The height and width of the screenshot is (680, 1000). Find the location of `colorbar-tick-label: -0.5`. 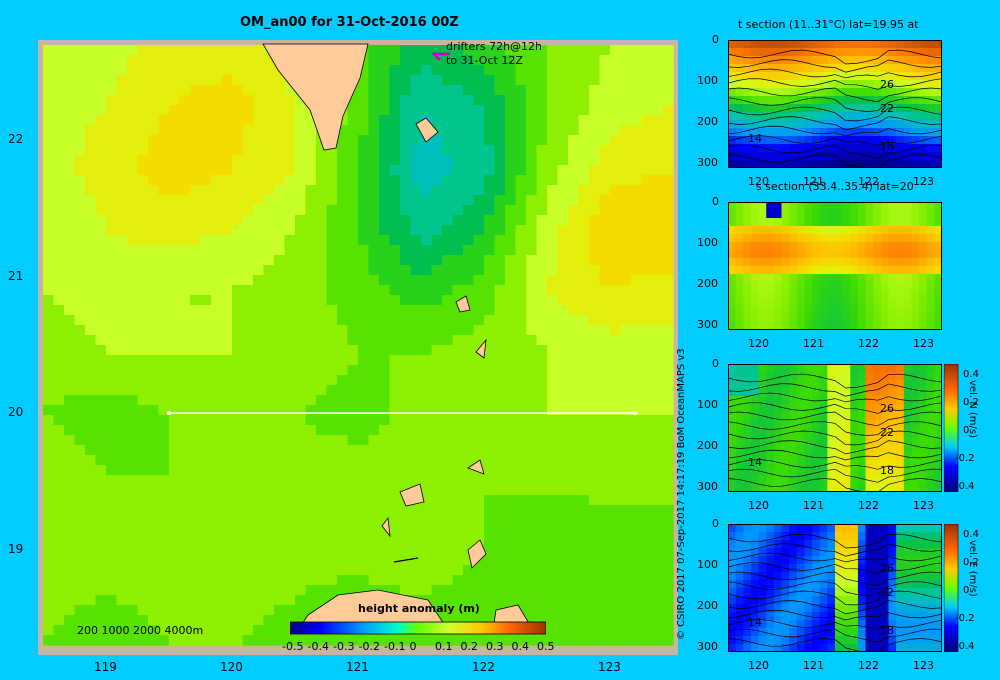

colorbar-tick-label: -0.5 is located at coordinates (293, 646).